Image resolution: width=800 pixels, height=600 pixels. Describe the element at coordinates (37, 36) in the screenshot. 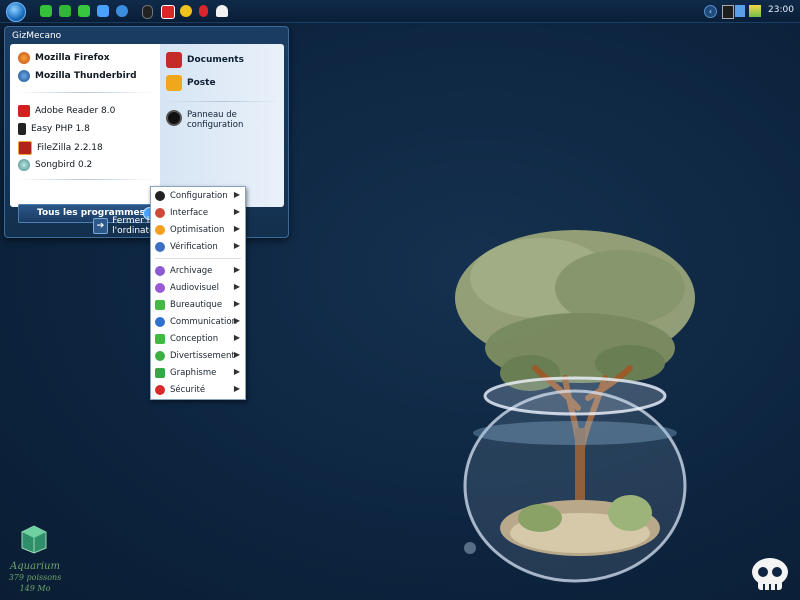

I see `user-name: GizMecano` at that location.